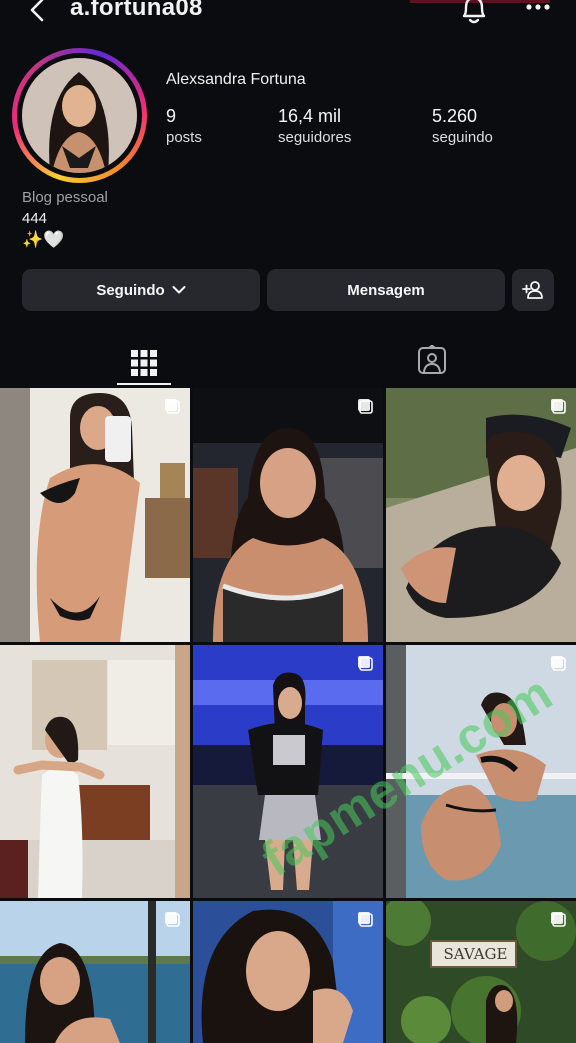 Image resolution: width=576 pixels, height=1043 pixels. I want to click on post-tile-9: SAVAGE, so click(481, 972).